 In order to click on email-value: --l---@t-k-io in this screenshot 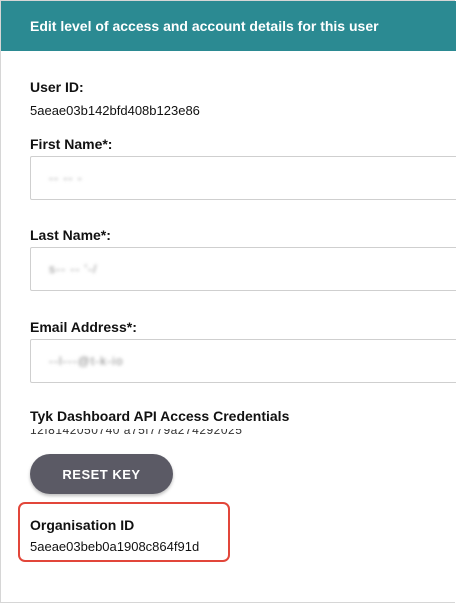, I will do `click(86, 361)`.